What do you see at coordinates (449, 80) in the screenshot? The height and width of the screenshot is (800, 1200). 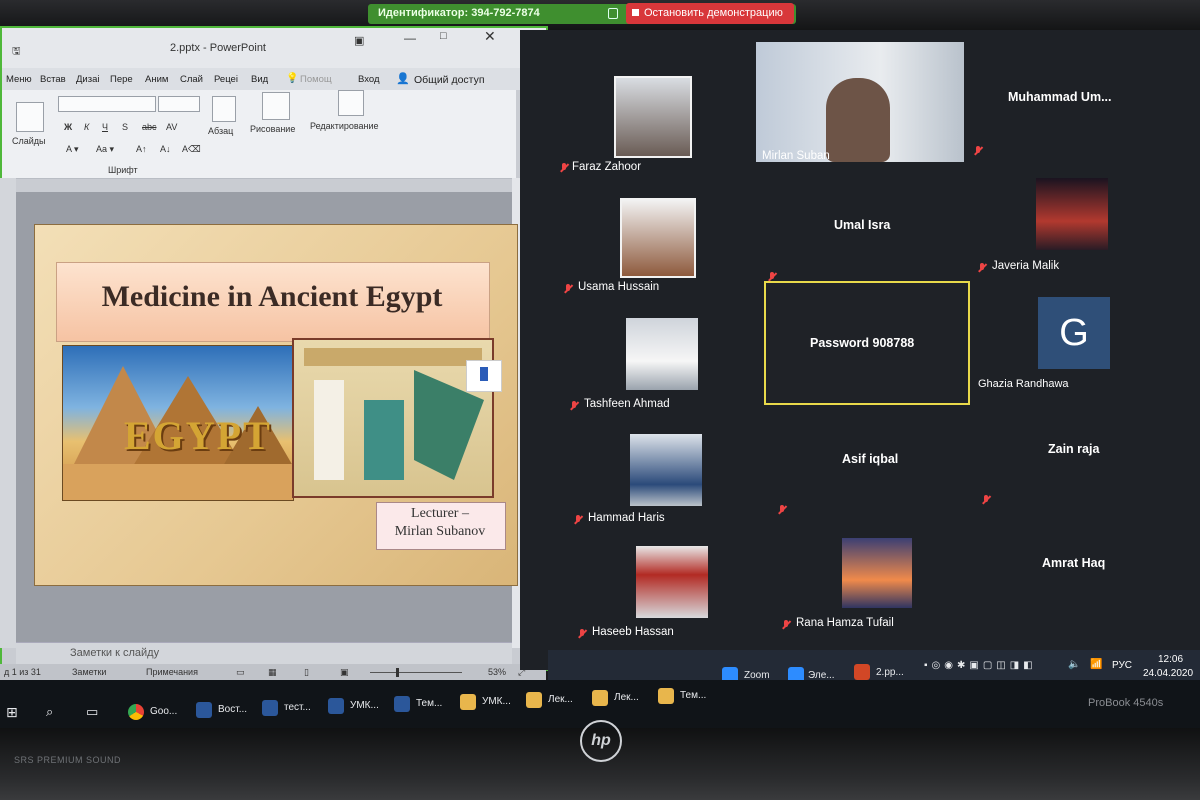 I see `share-button: Общий доступ` at bounding box center [449, 80].